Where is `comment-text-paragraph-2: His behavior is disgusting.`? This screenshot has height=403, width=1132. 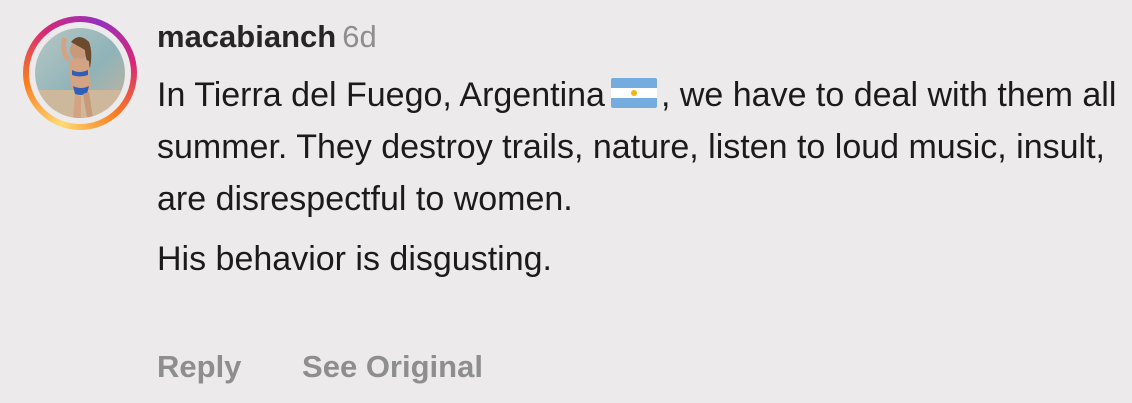 comment-text-paragraph-2: His behavior is disgusting. is located at coordinates (354, 259).